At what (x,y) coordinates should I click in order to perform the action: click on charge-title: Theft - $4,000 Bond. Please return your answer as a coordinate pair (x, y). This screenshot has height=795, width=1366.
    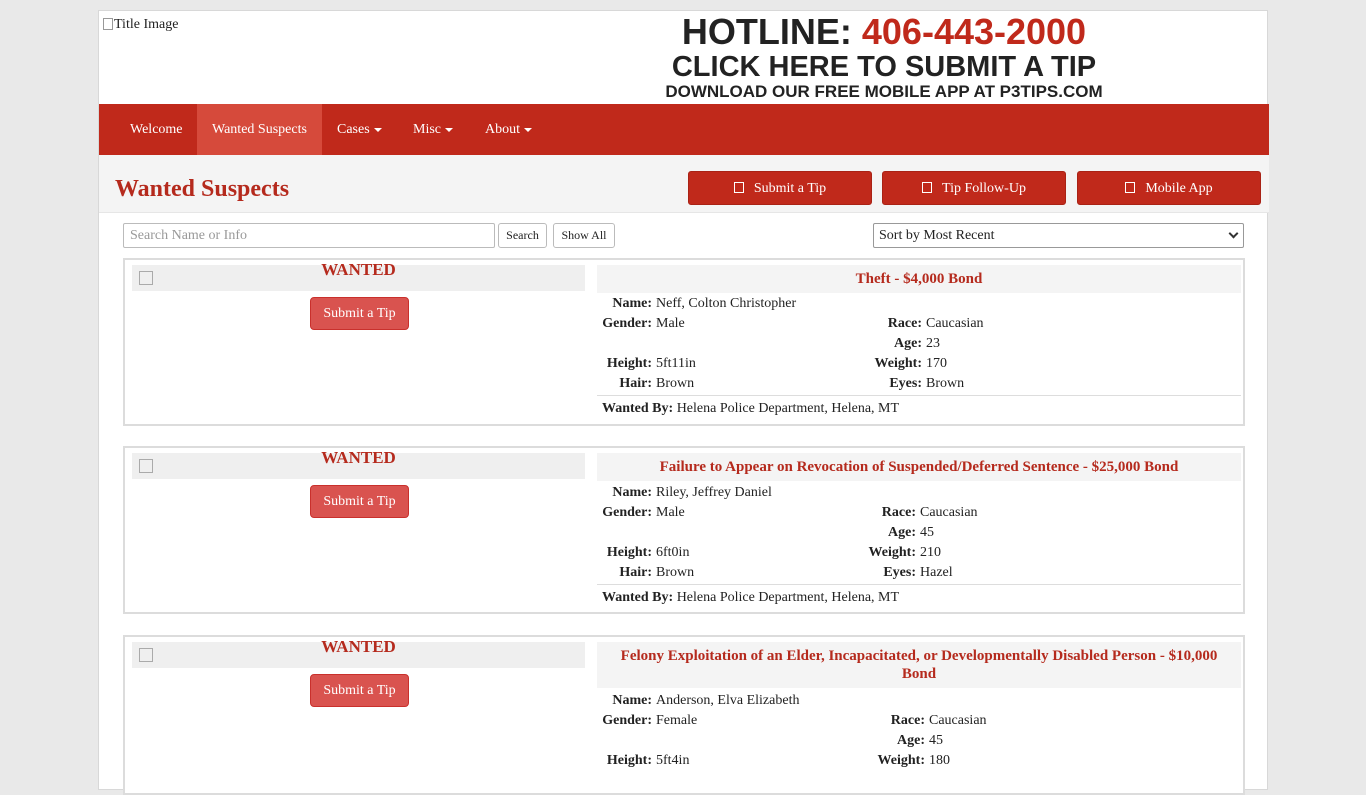
    Looking at the image, I should click on (919, 279).